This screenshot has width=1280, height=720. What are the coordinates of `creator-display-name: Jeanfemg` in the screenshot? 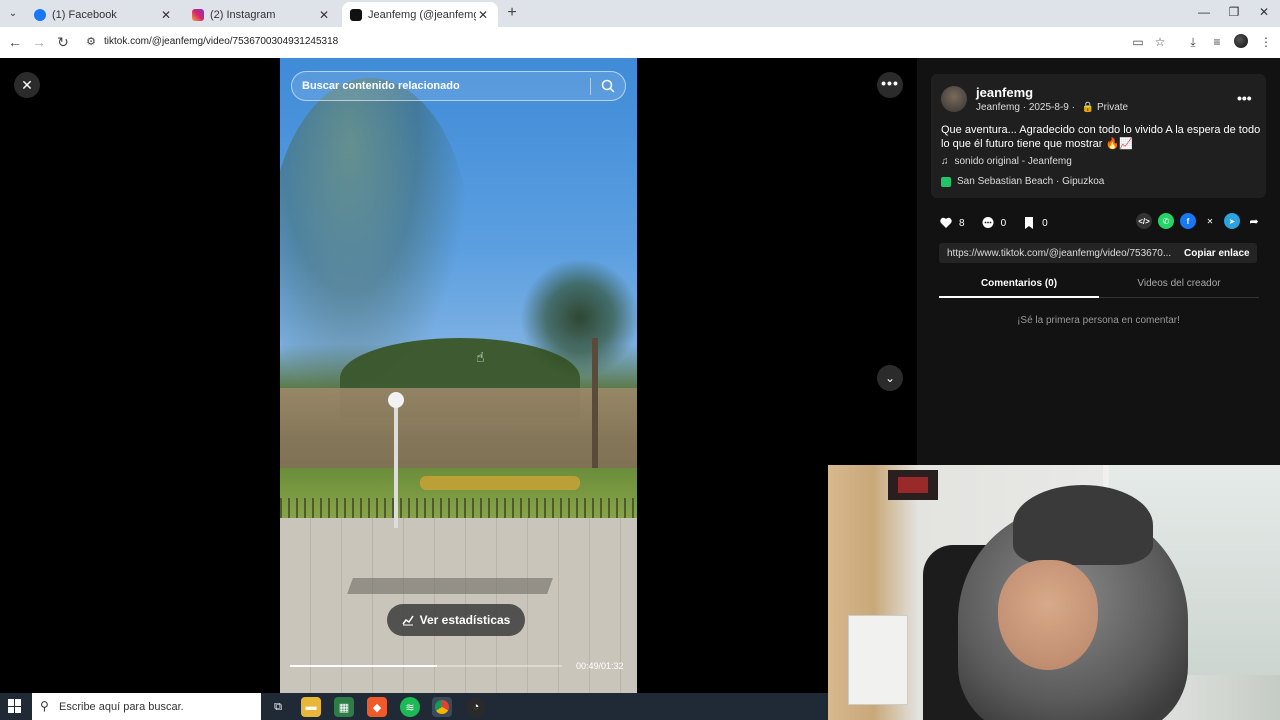 It's located at (998, 107).